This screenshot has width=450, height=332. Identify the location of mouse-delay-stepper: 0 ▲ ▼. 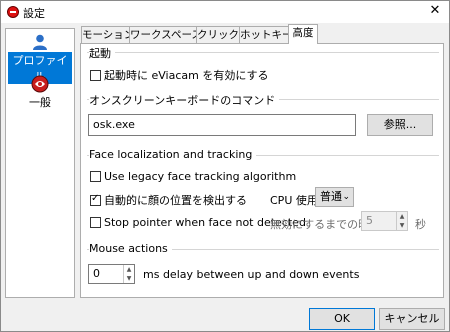
(111, 274).